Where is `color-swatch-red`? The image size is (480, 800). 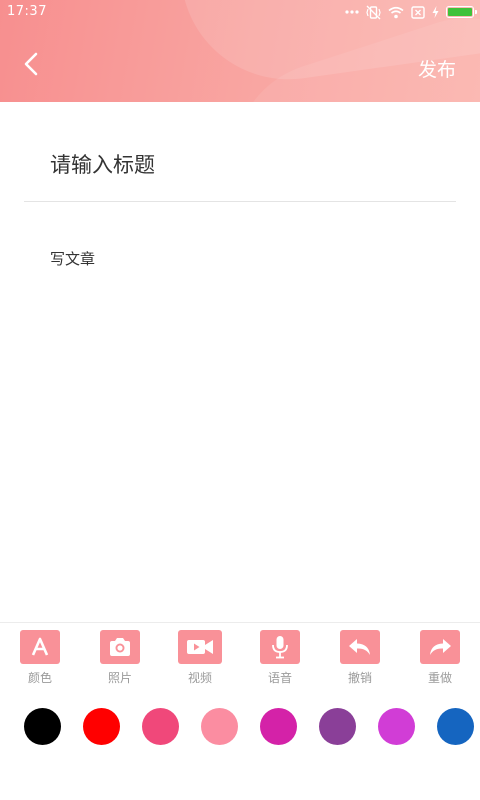
color-swatch-red is located at coordinates (101, 726).